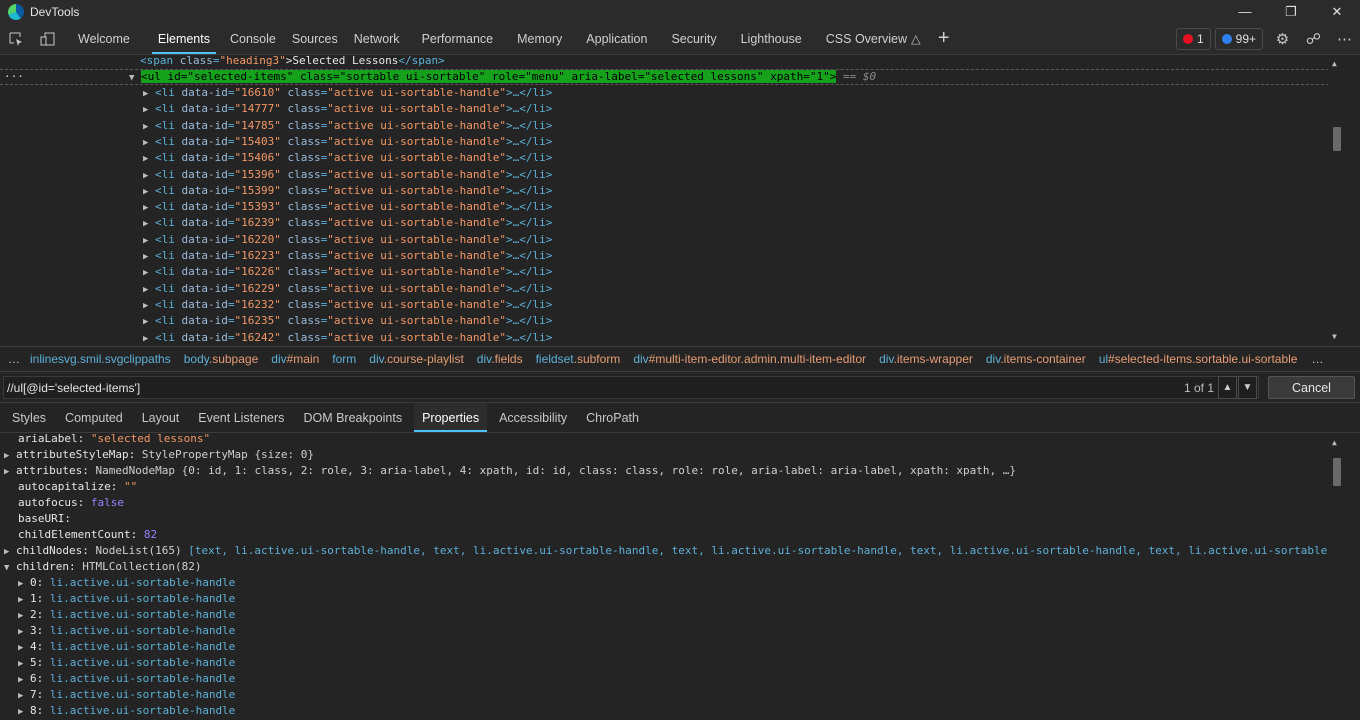 The width and height of the screenshot is (1360, 720). What do you see at coordinates (1245, 11) in the screenshot?
I see `minimize-icon: —` at bounding box center [1245, 11].